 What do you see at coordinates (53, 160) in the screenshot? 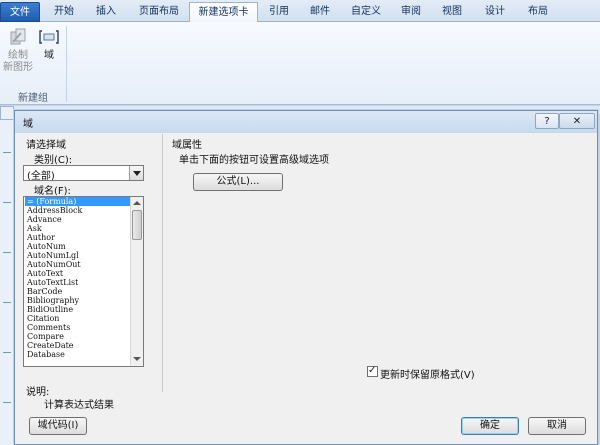
I see `category-label: 类别(C):` at bounding box center [53, 160].